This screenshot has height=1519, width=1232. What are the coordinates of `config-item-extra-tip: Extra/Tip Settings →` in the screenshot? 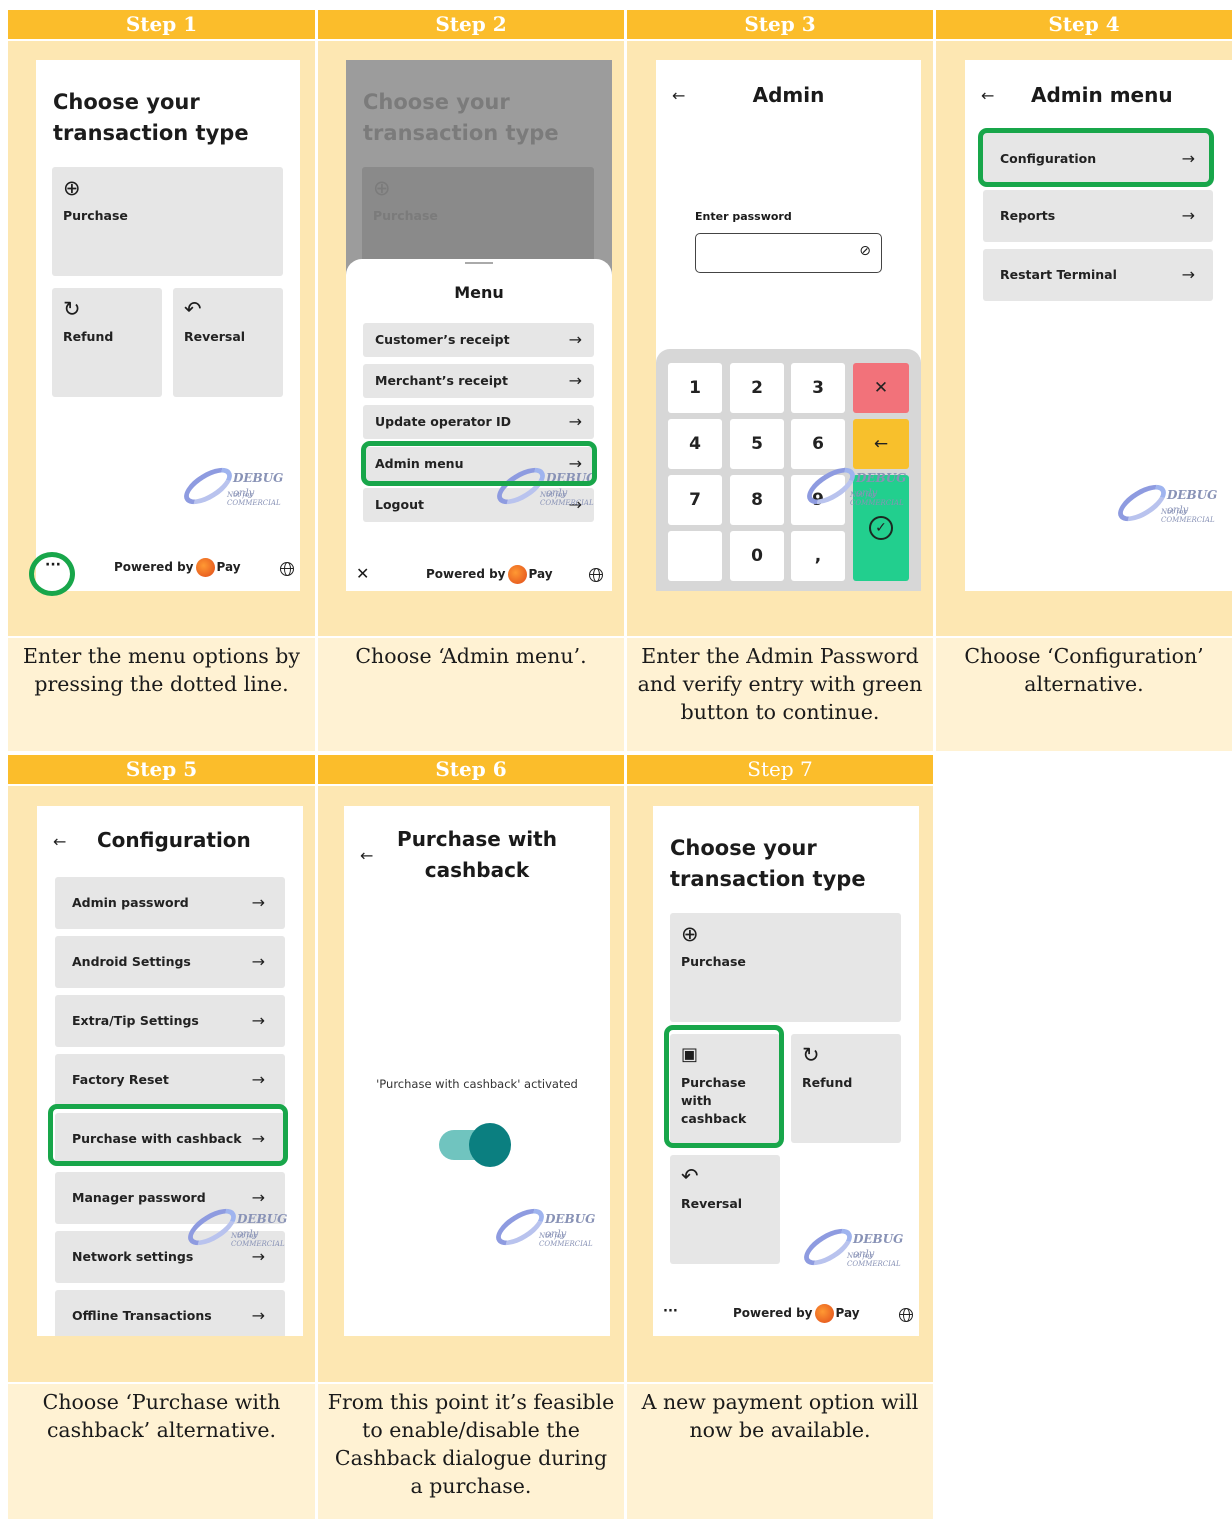 It's located at (170, 1021).